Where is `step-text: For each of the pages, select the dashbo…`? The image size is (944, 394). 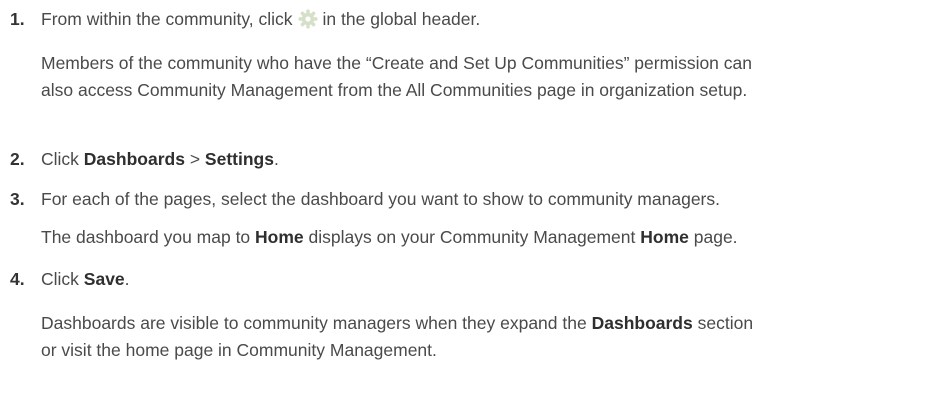 step-text: For each of the pages, select the dashbo… is located at coordinates (380, 199).